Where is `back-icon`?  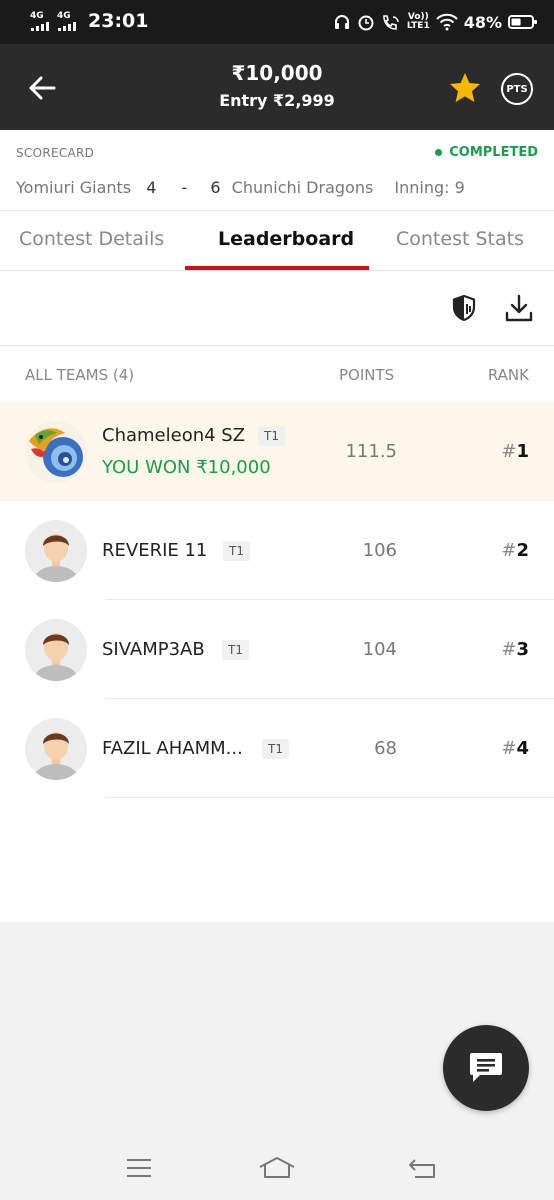 back-icon is located at coordinates (422, 1168).